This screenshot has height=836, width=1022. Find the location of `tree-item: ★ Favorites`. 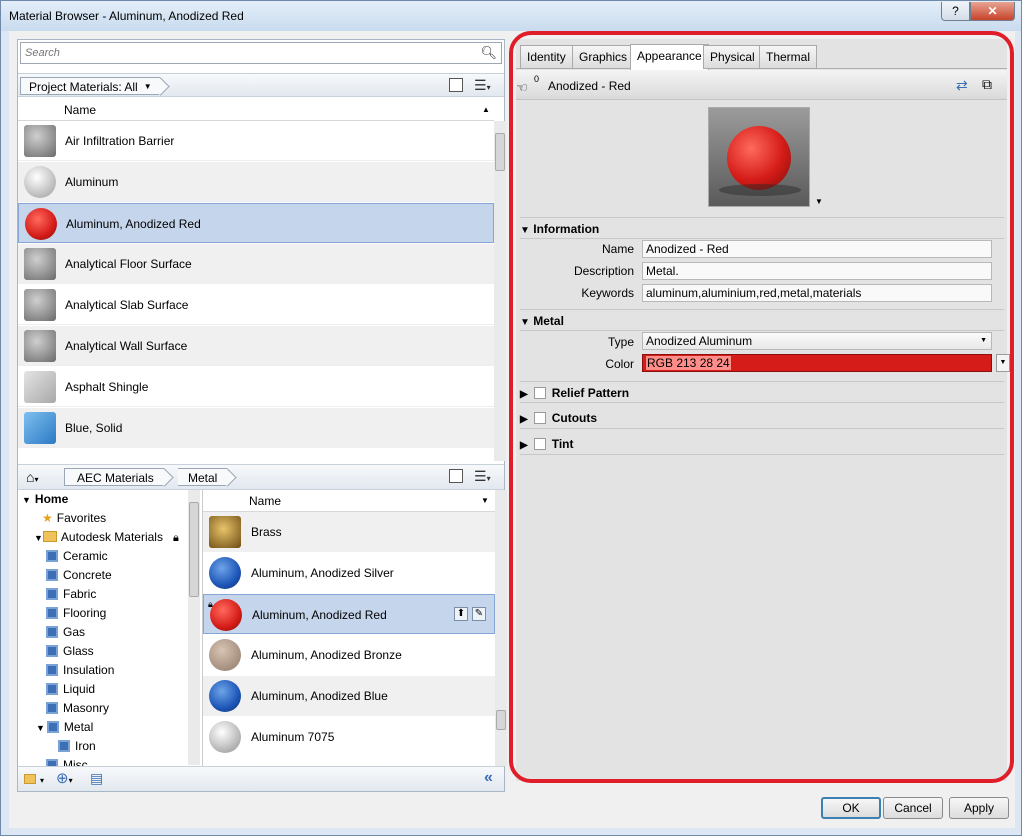

tree-item: ★ Favorites is located at coordinates (70, 518).